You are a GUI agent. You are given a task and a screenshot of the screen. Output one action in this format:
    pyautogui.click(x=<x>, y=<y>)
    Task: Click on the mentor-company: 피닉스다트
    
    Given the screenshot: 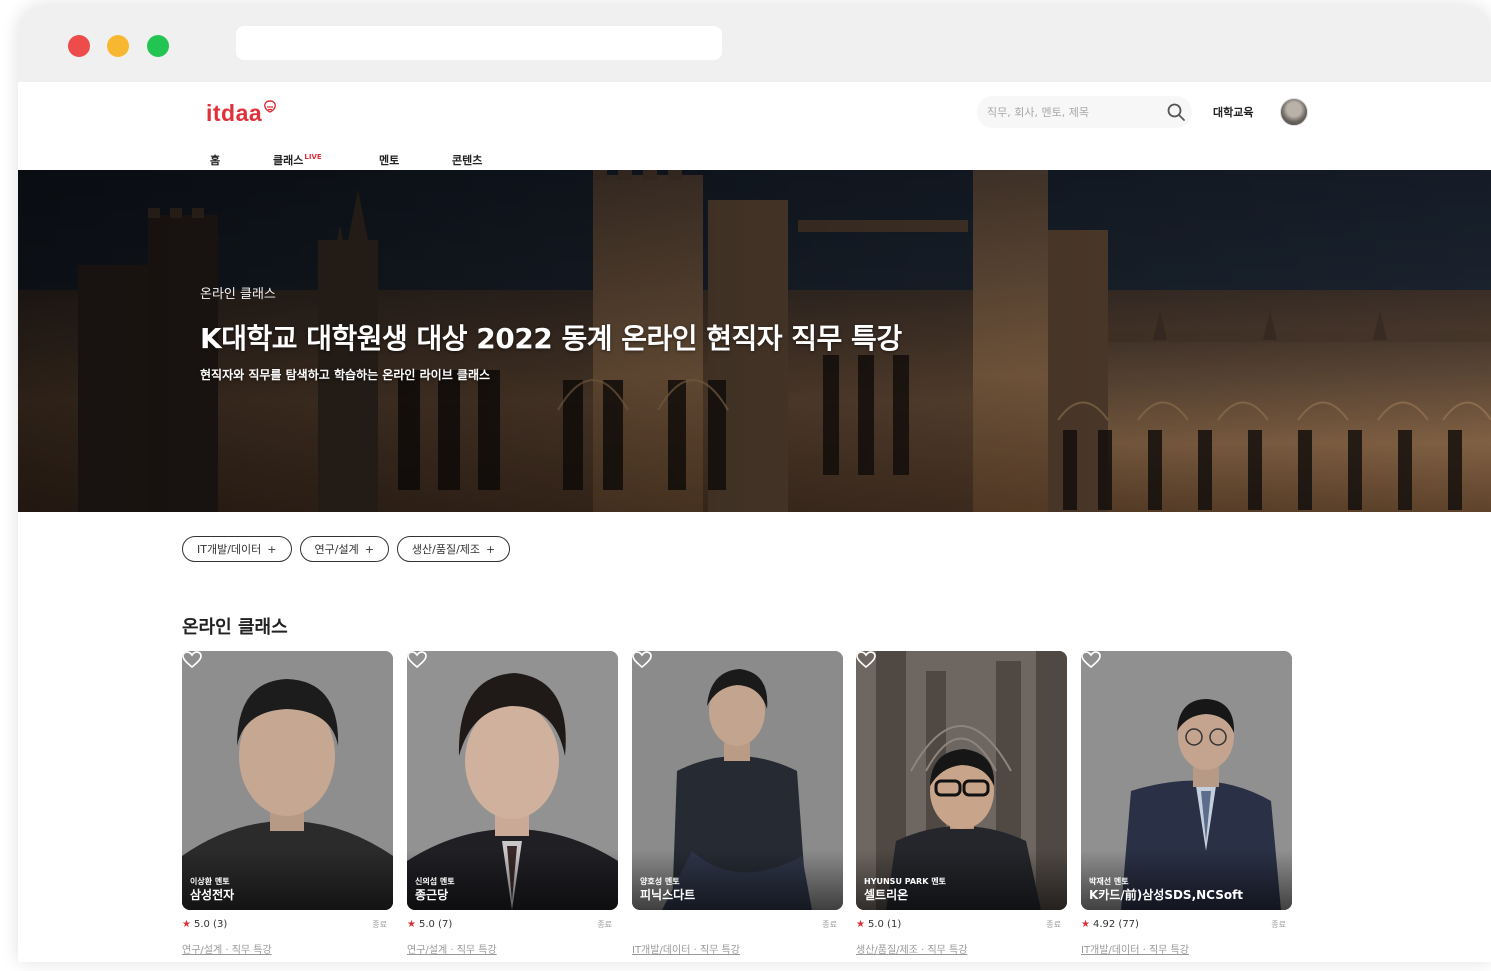 What is the action you would take?
    pyautogui.click(x=668, y=895)
    